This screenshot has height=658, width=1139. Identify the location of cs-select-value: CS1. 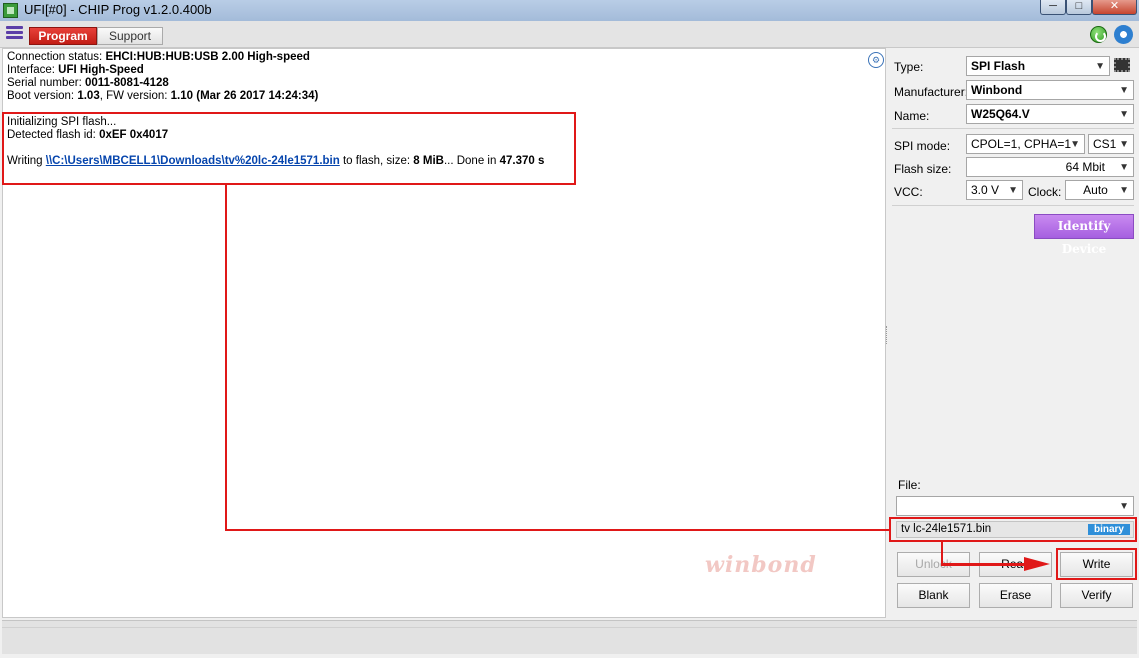
(1105, 144).